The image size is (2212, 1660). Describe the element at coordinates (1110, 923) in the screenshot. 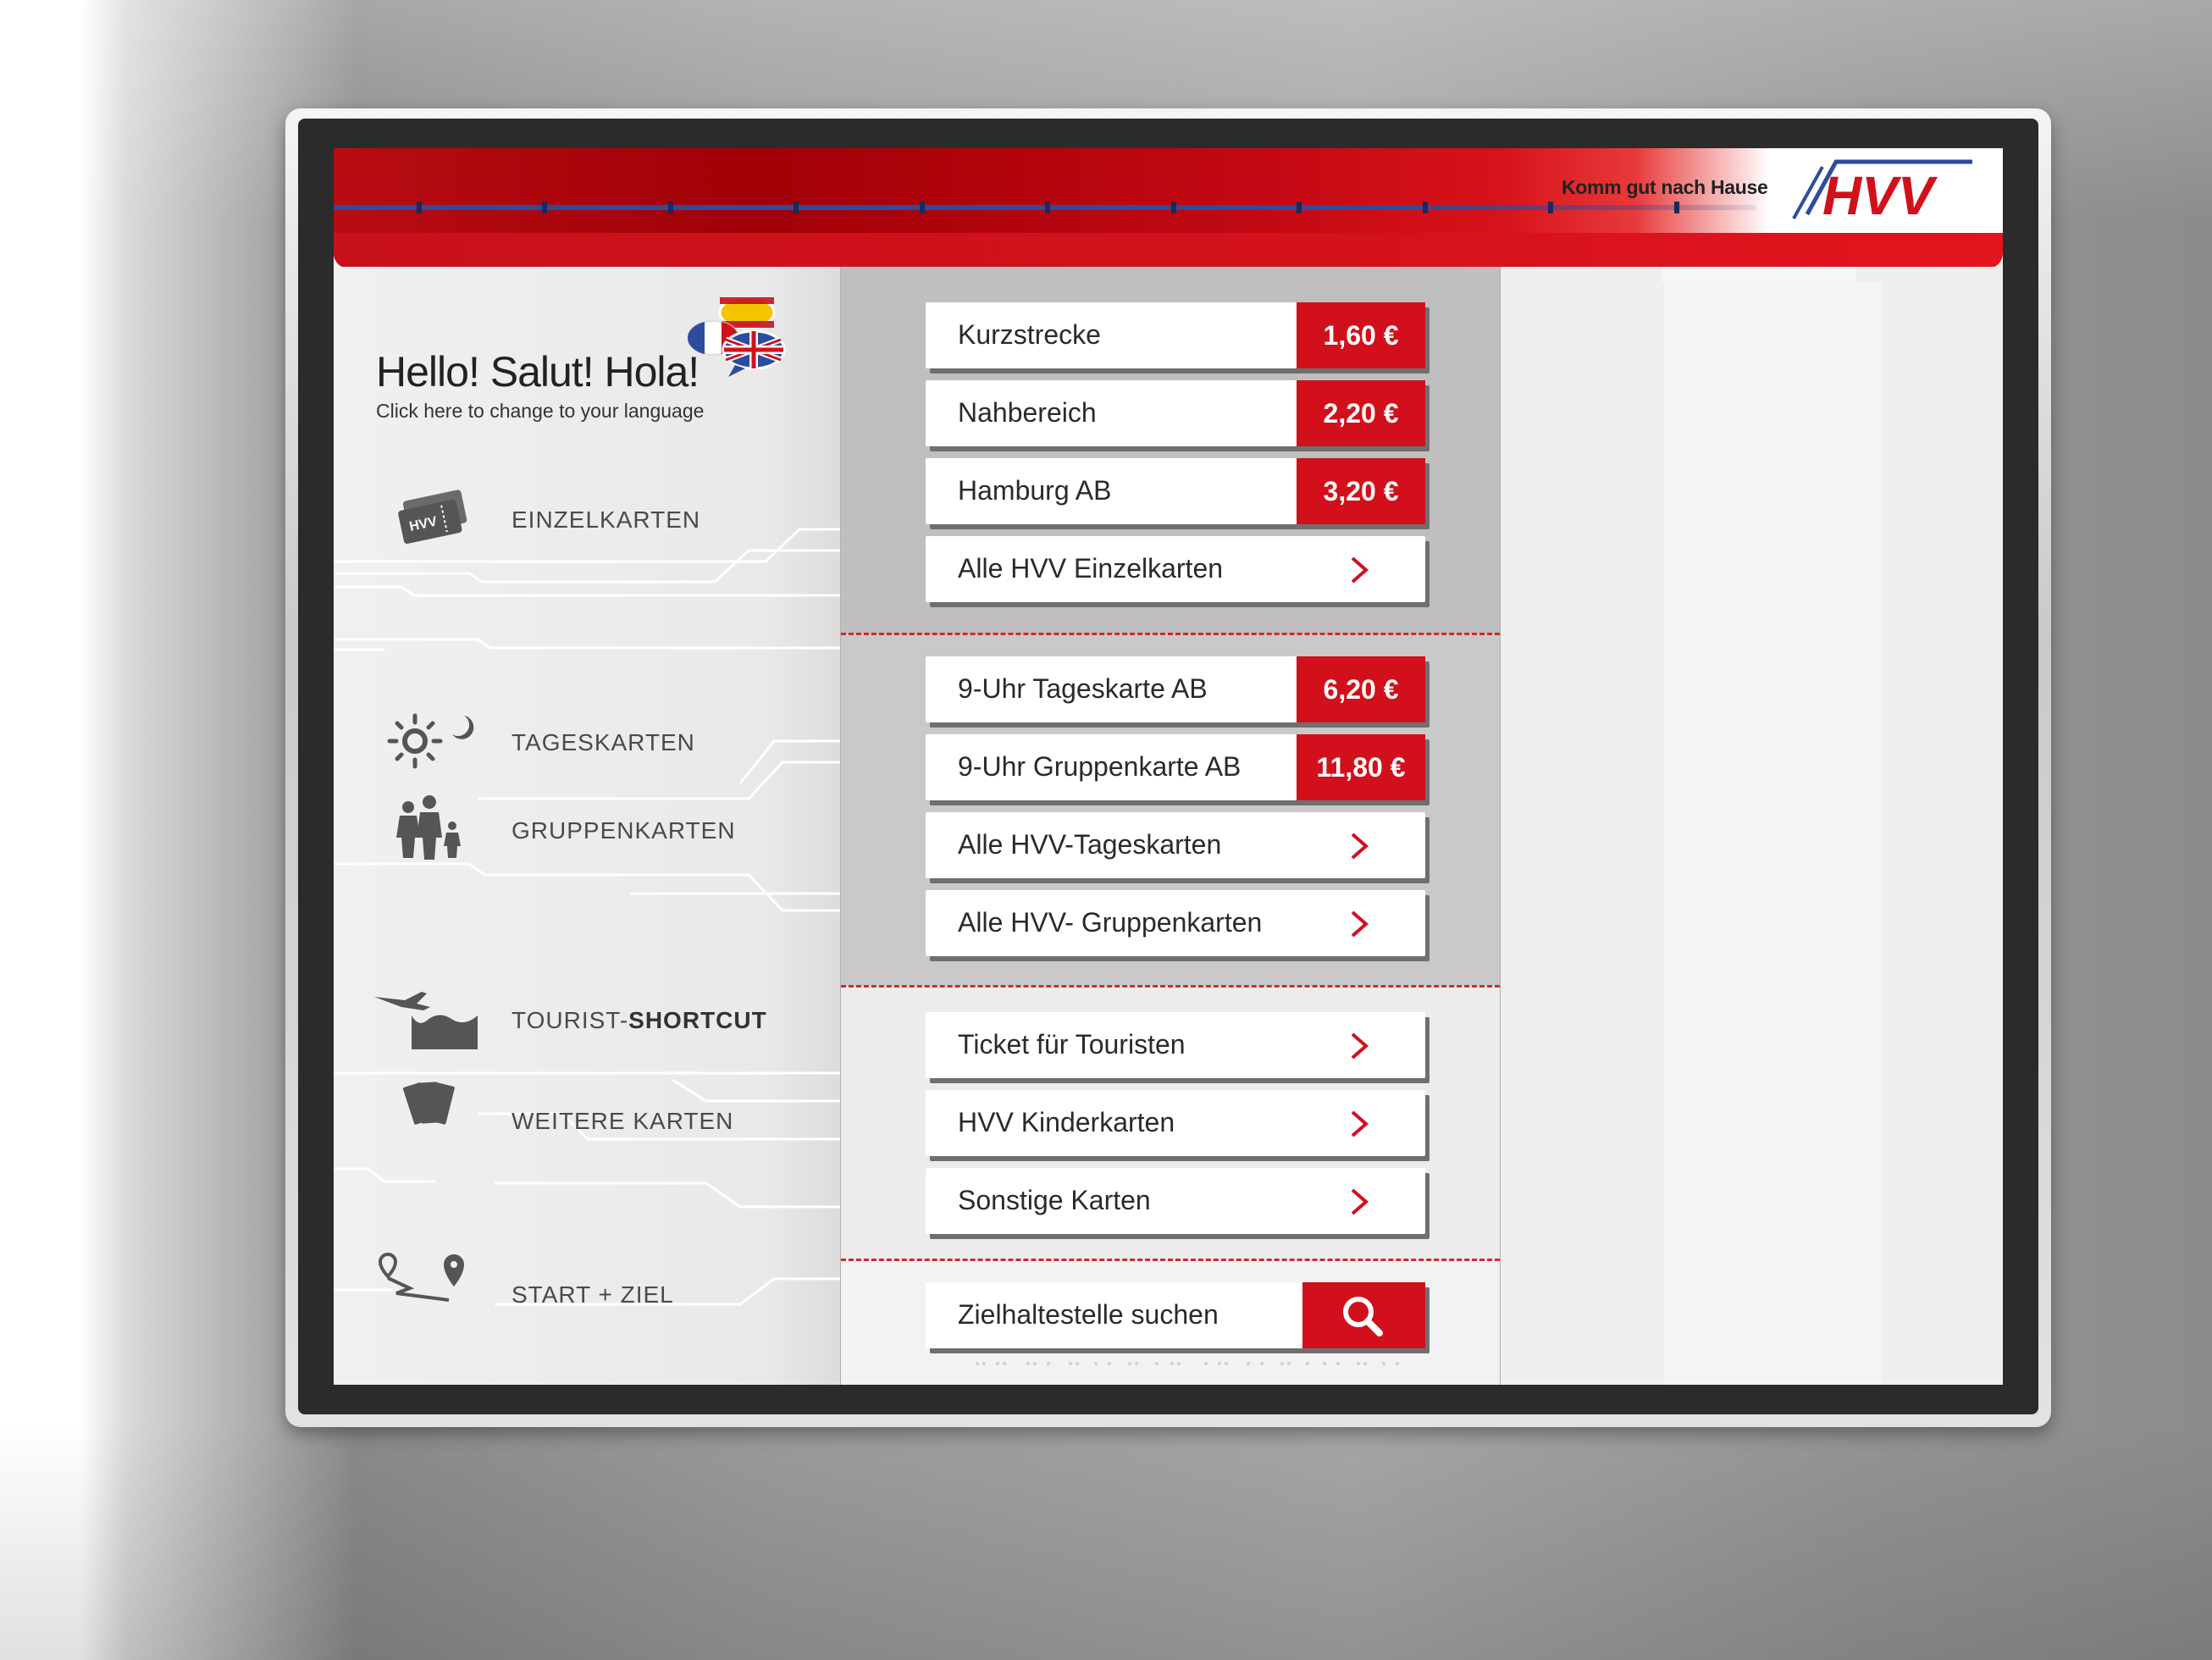

I see `button-label: Alle HVV- Gruppenkarten` at that location.